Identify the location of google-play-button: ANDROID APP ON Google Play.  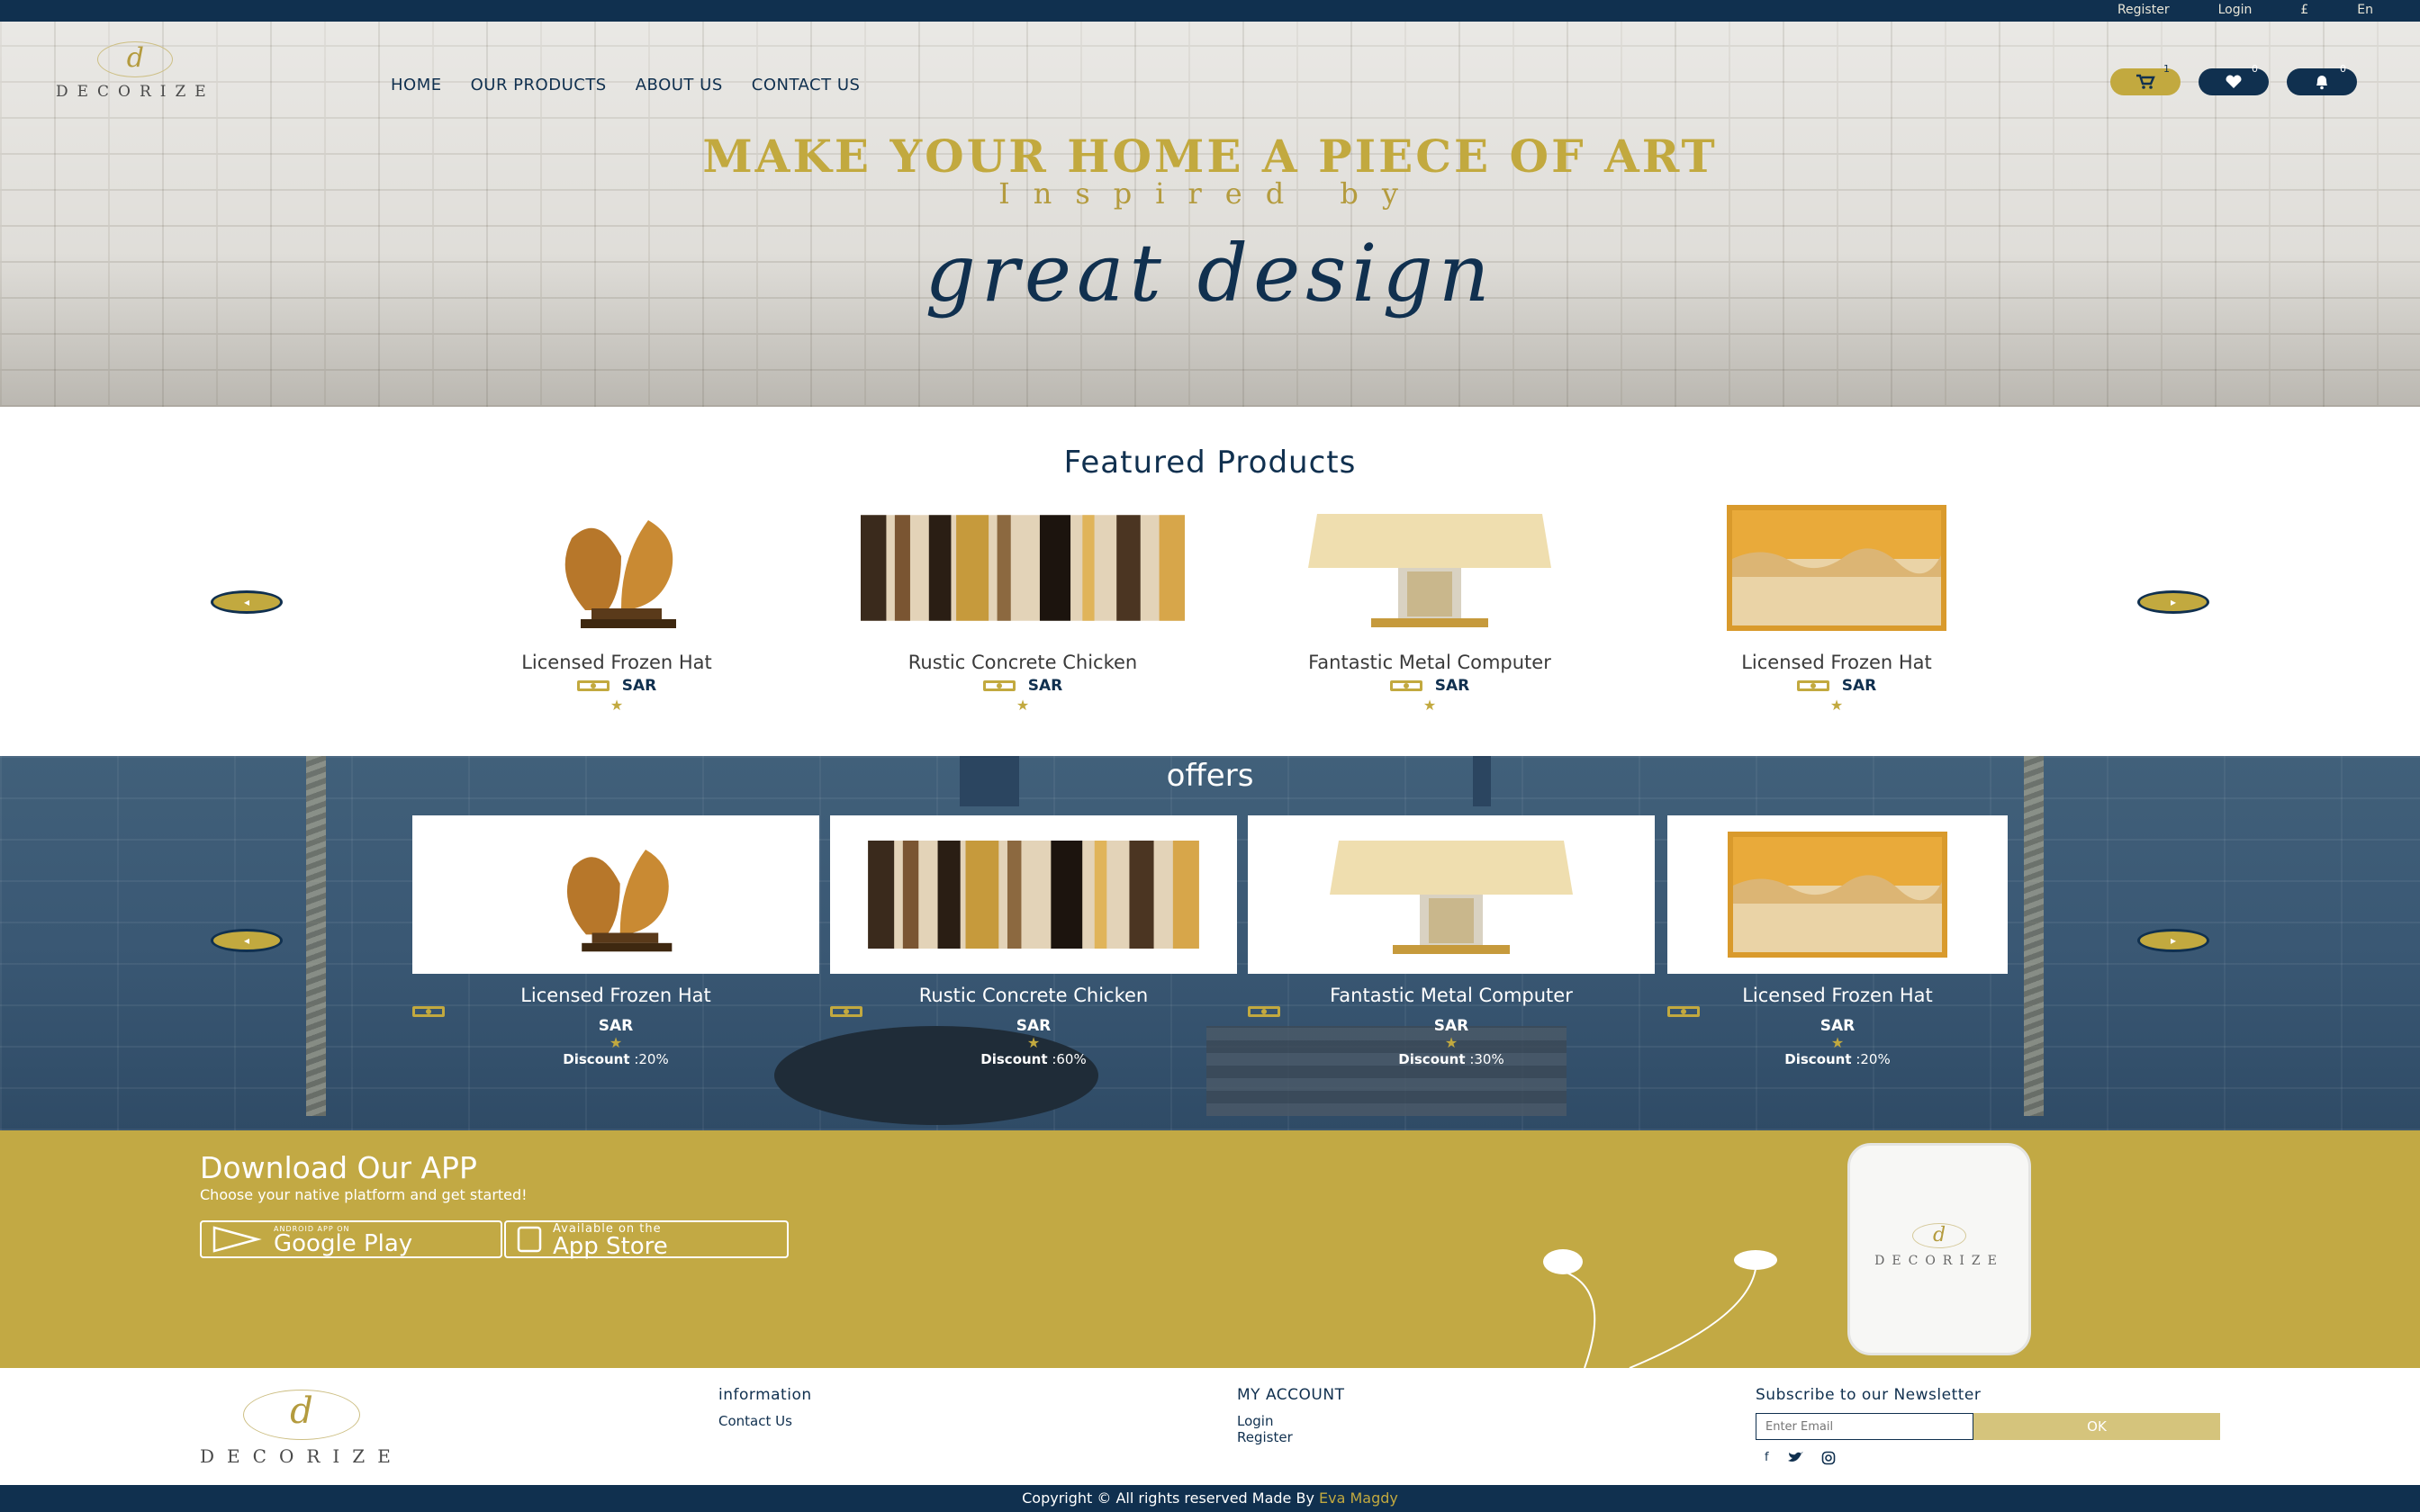
(351, 1239).